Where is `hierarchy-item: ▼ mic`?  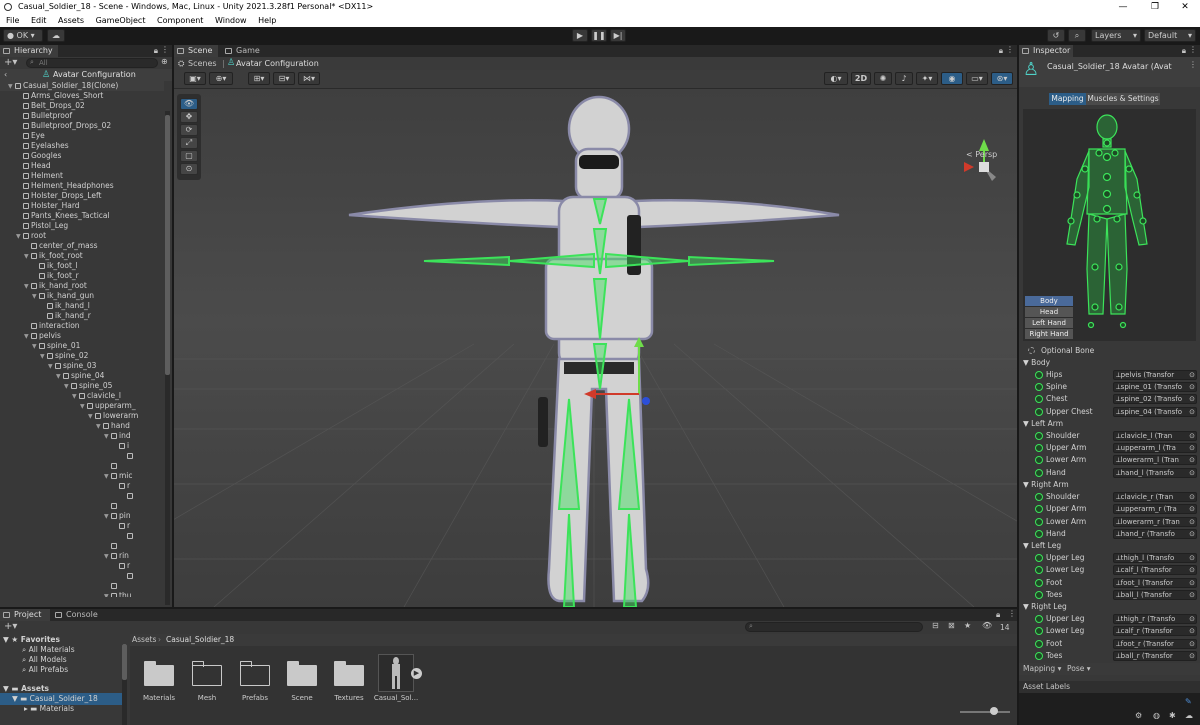 hierarchy-item: ▼ mic is located at coordinates (82, 476).